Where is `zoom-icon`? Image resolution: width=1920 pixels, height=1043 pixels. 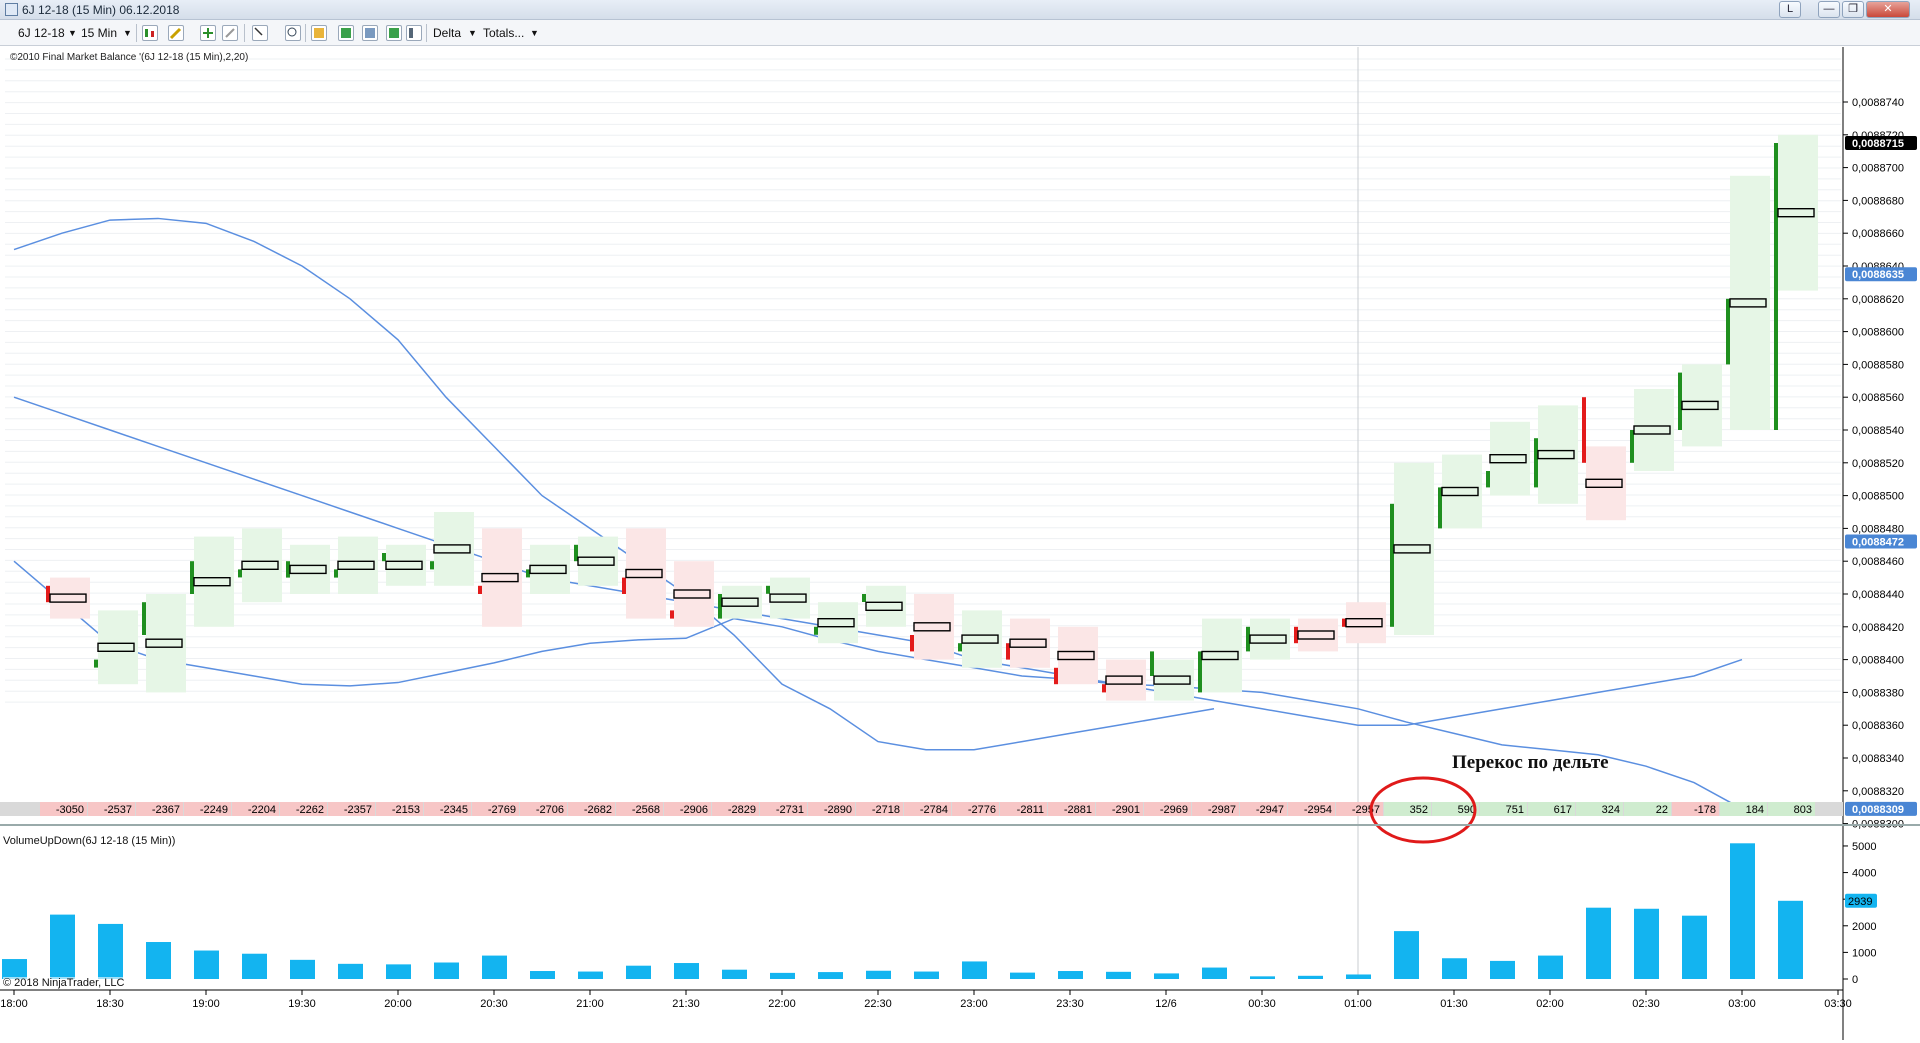
zoom-icon is located at coordinates (293, 33).